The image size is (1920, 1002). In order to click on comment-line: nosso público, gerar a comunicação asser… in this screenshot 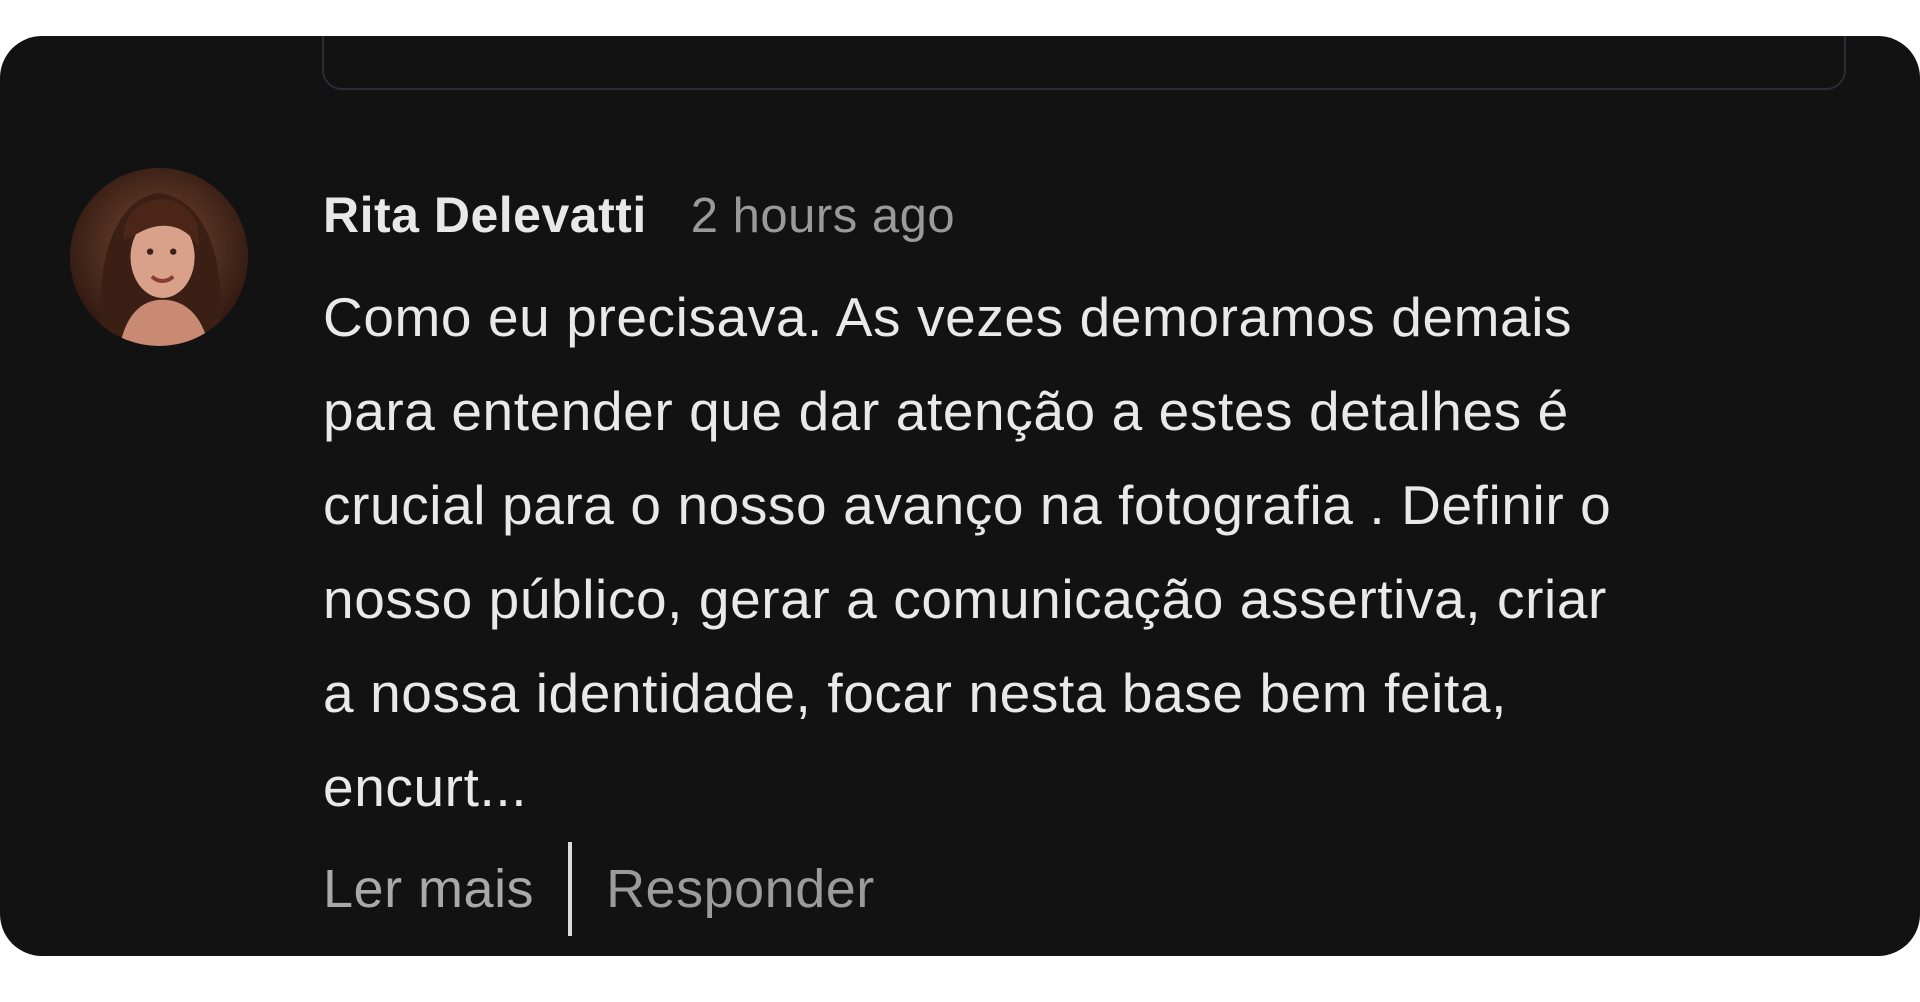, I will do `click(965, 599)`.